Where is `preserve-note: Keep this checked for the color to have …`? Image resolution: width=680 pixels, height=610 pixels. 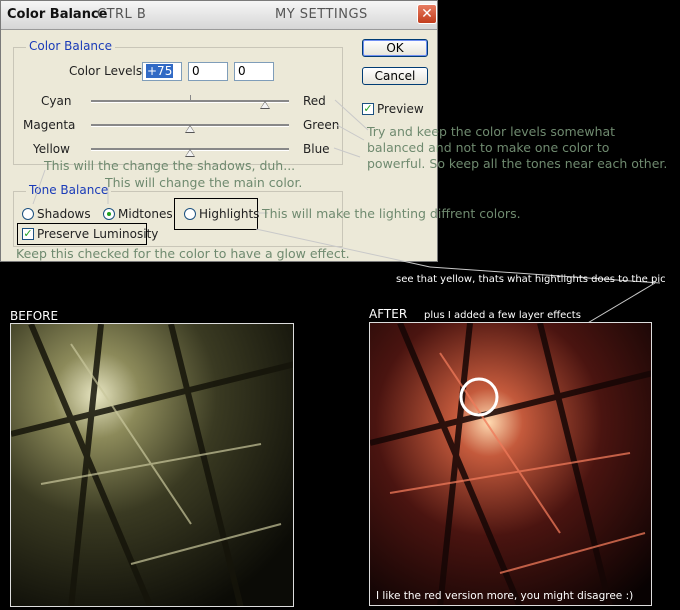 preserve-note: Keep this checked for the color to have … is located at coordinates (183, 253).